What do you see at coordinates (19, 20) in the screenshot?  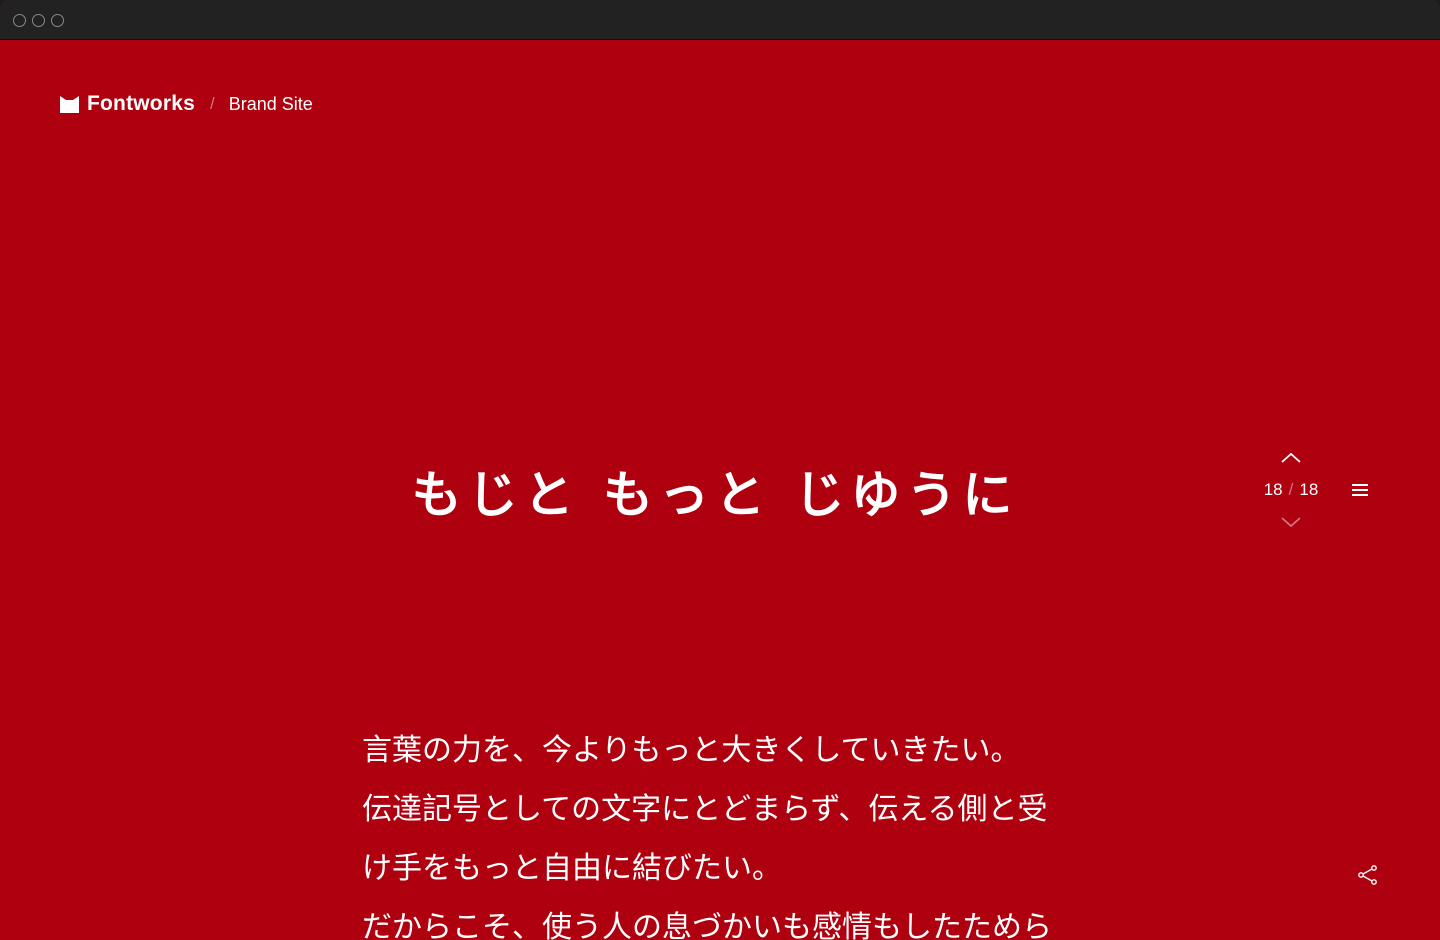 I see `close-window-button` at bounding box center [19, 20].